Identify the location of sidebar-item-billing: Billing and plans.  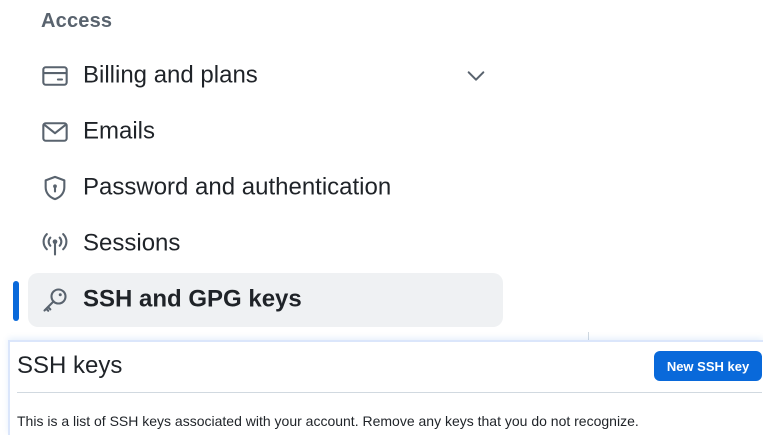
(265, 76).